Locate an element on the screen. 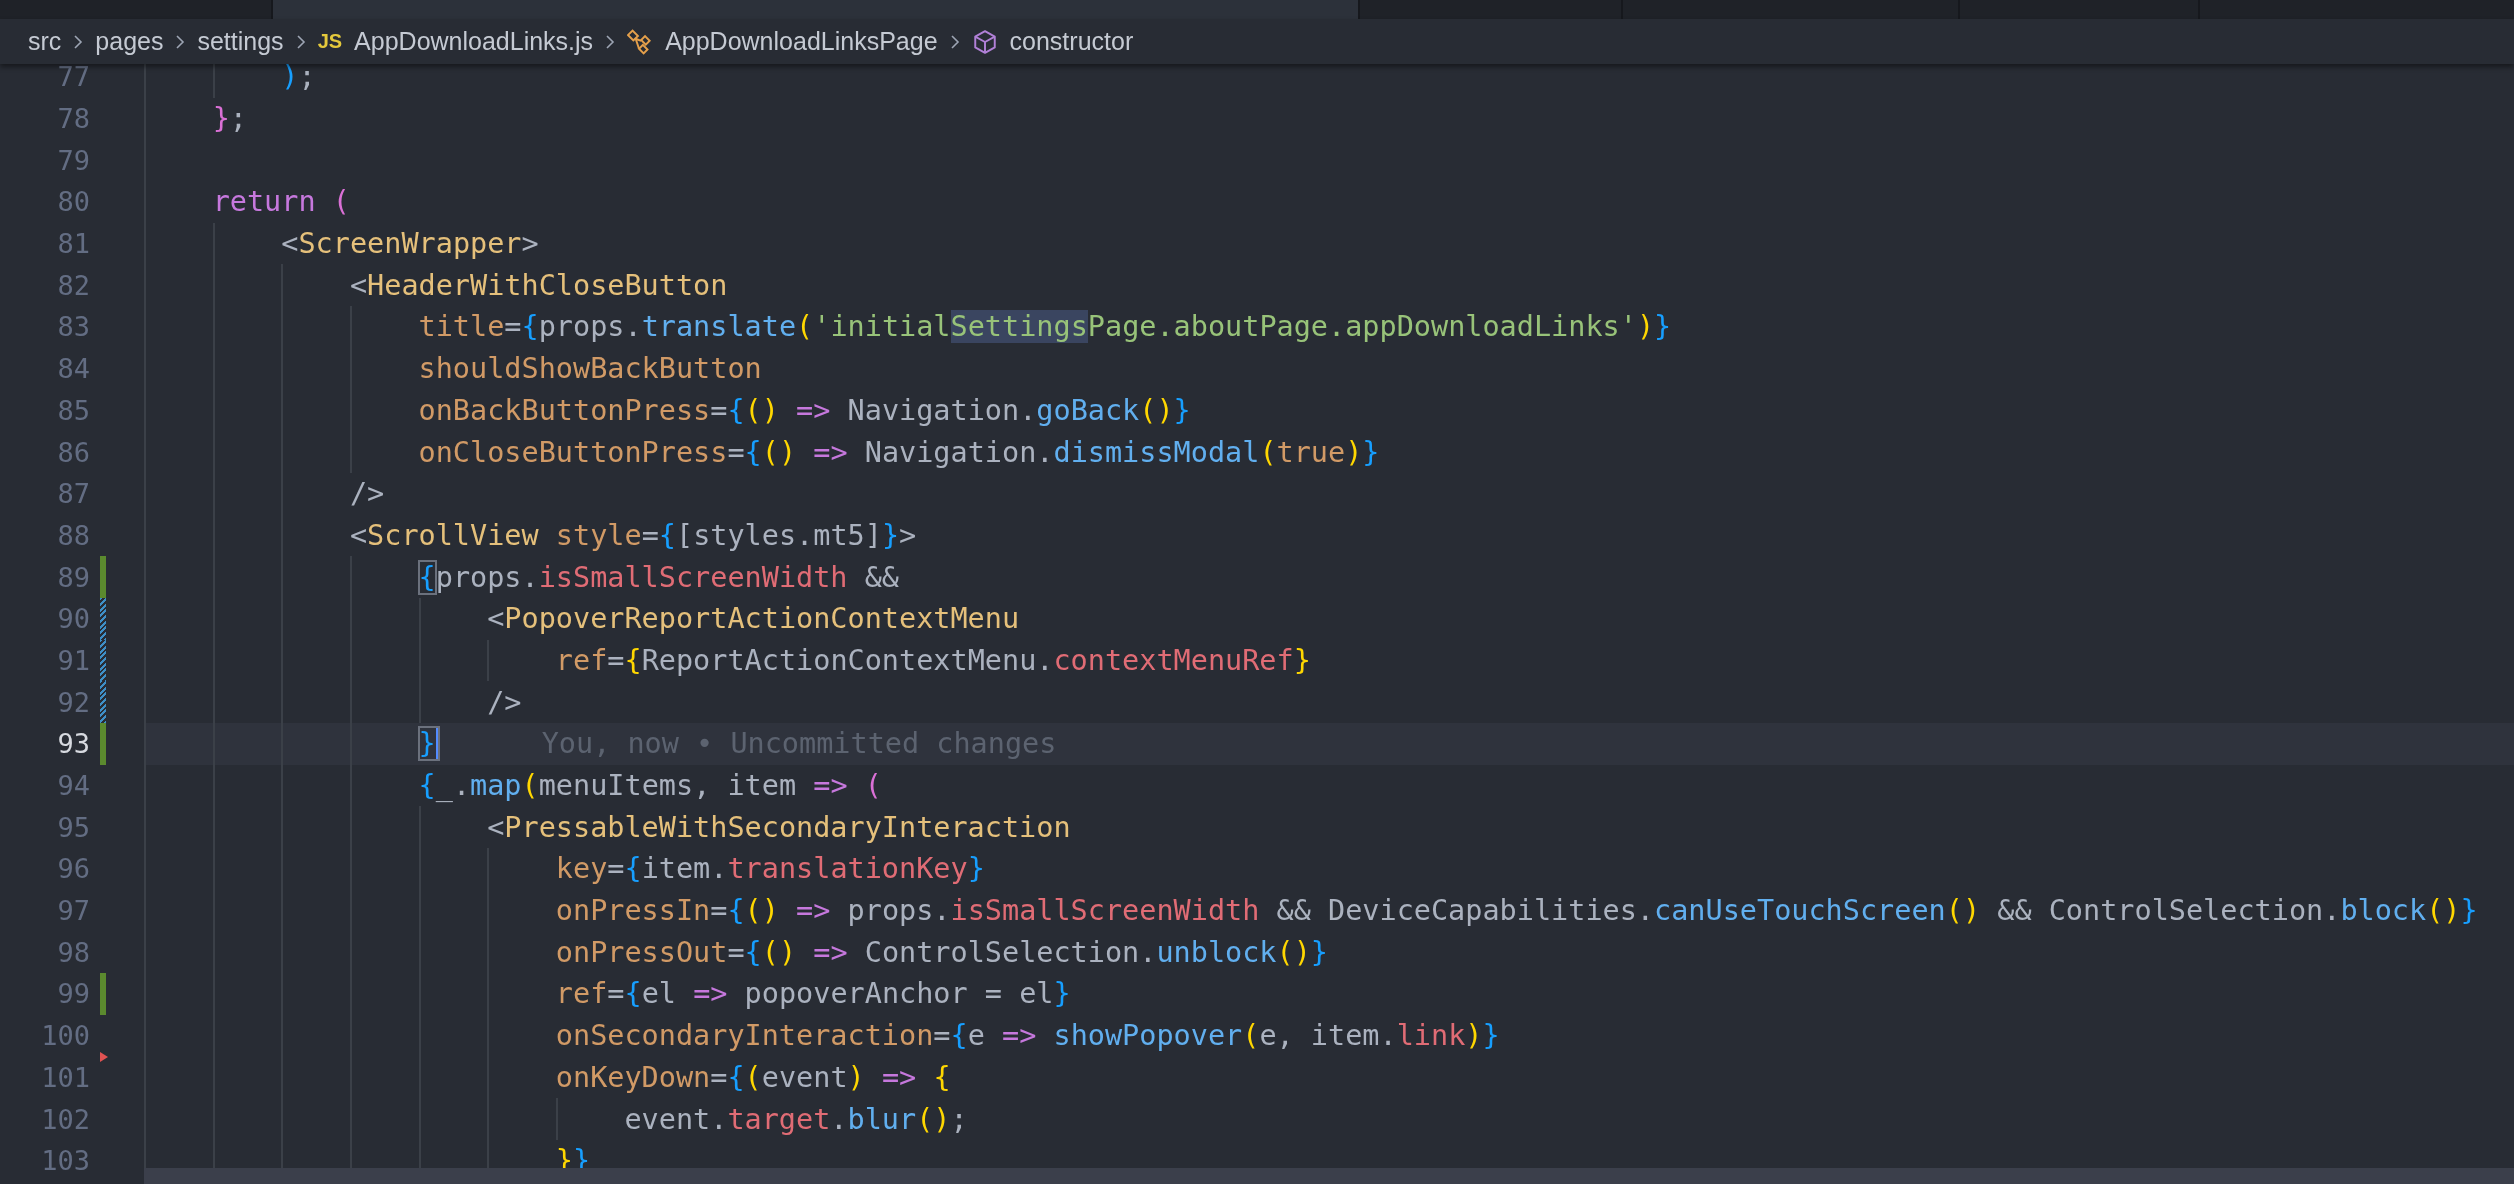 Image resolution: width=2514 pixels, height=1184 pixels. cube-icon is located at coordinates (984, 41).